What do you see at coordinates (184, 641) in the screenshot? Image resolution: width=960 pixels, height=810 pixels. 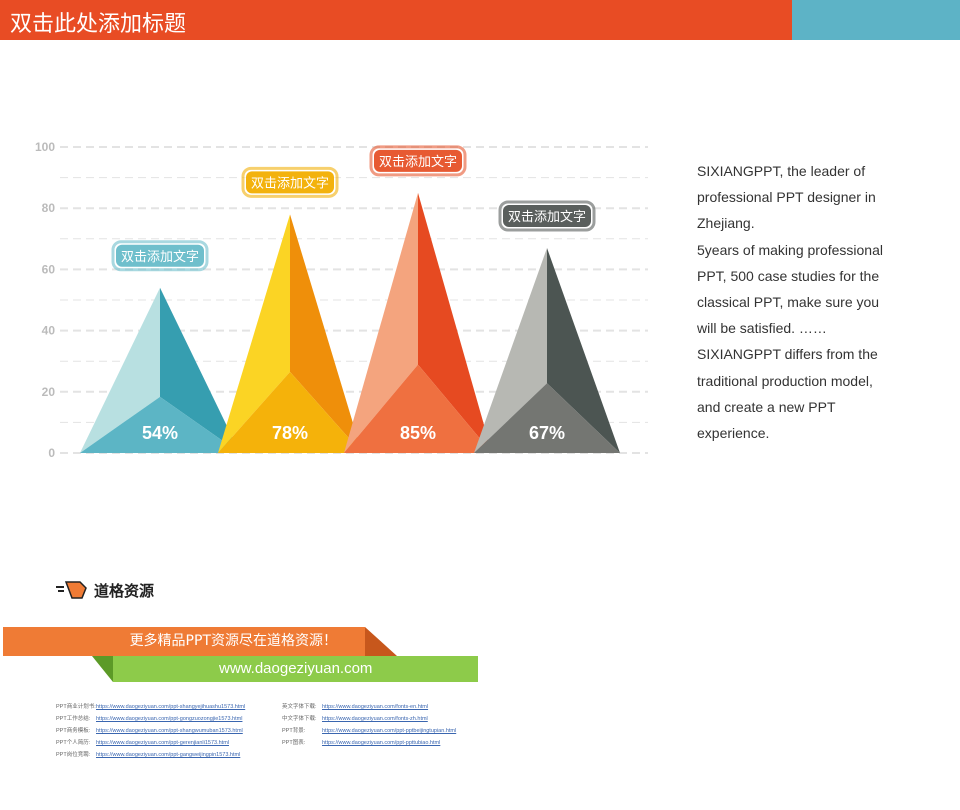 I see `promo-banner: 更多精品PPT资源尽在道格资源！` at bounding box center [184, 641].